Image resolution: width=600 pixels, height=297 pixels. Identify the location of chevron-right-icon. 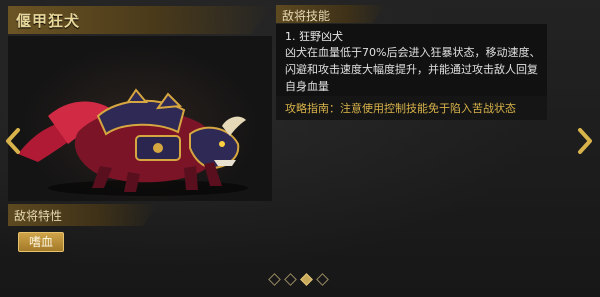
(585, 141).